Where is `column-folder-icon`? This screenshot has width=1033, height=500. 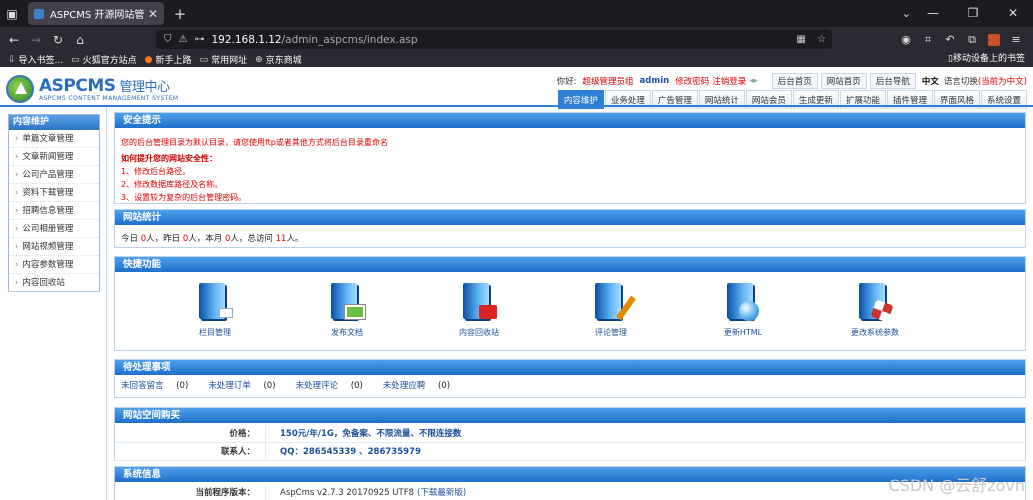 column-folder-icon is located at coordinates (215, 302).